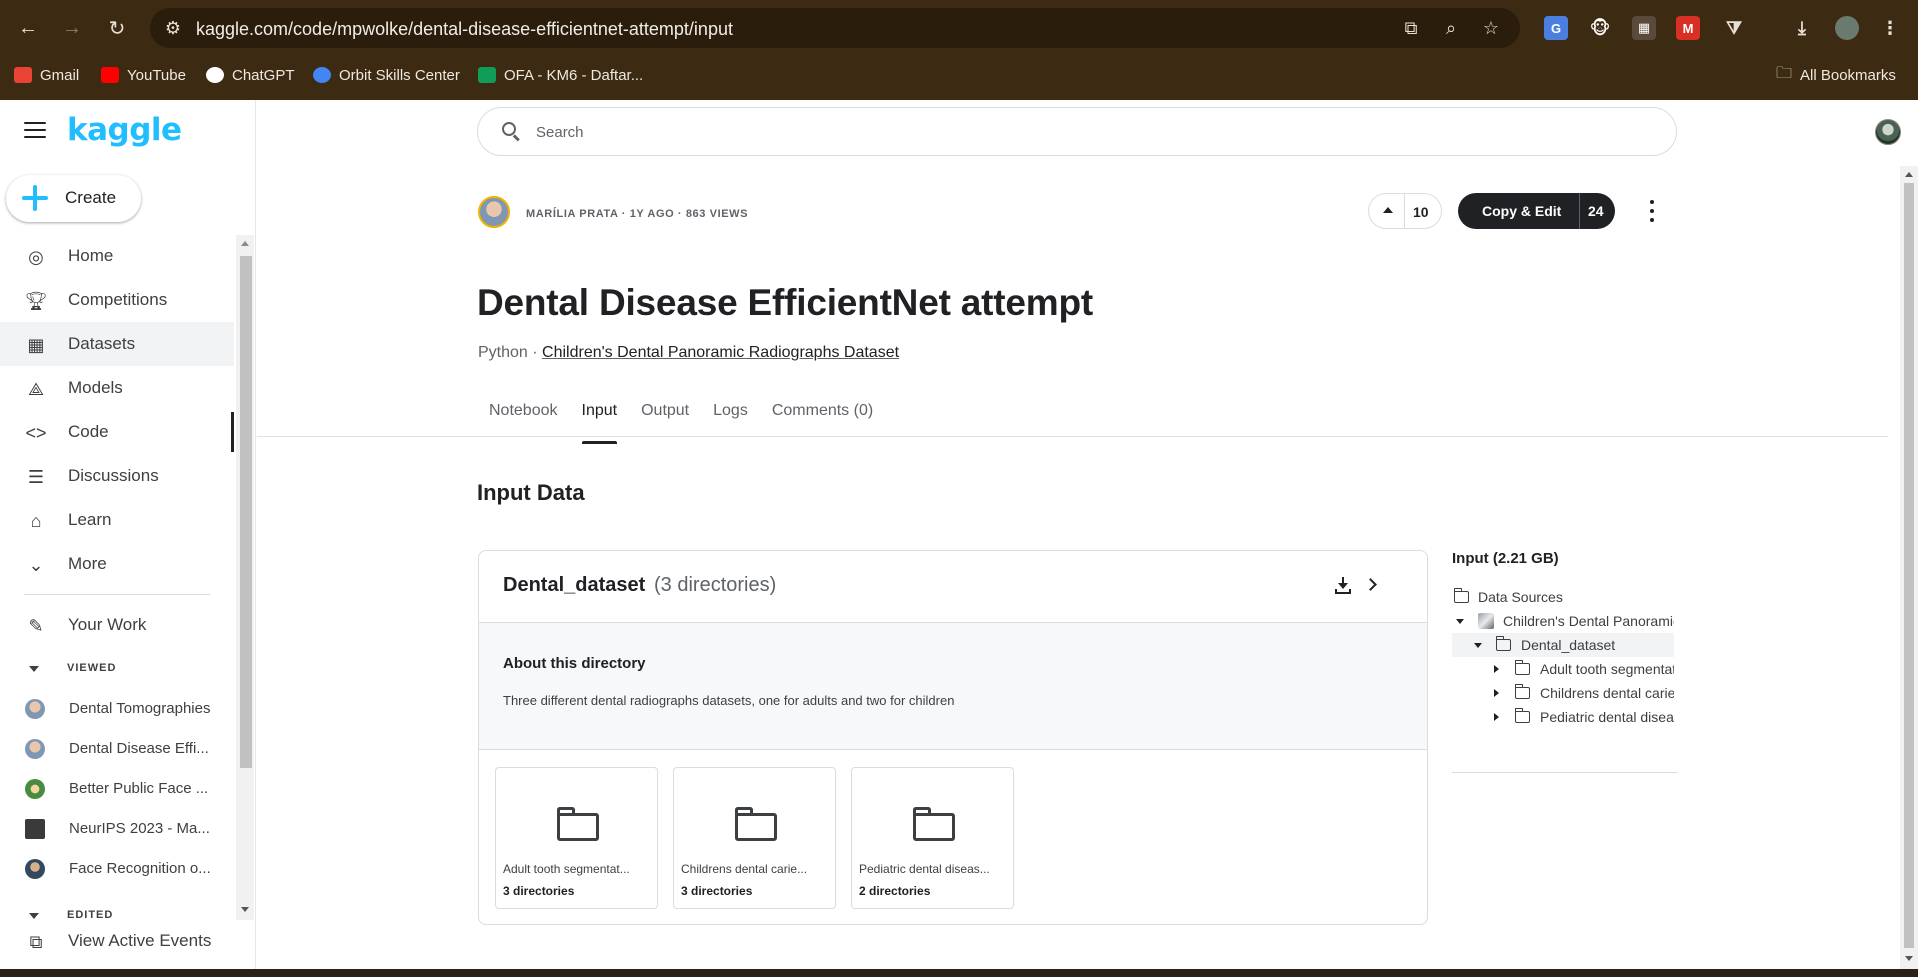  What do you see at coordinates (1890, 28) in the screenshot?
I see `browser-menu-icon: ⋮` at bounding box center [1890, 28].